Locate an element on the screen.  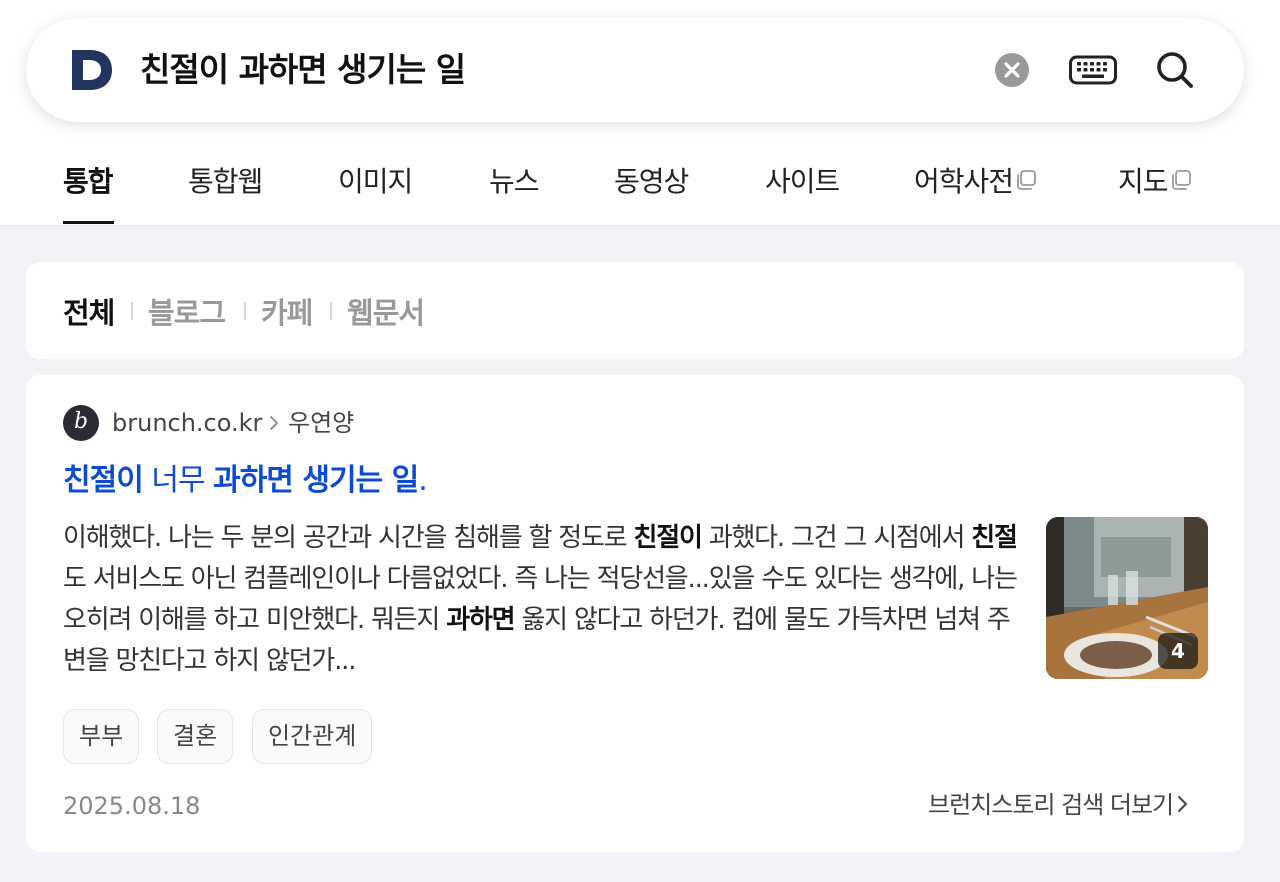
active-tab-indicator is located at coordinates (88, 222).